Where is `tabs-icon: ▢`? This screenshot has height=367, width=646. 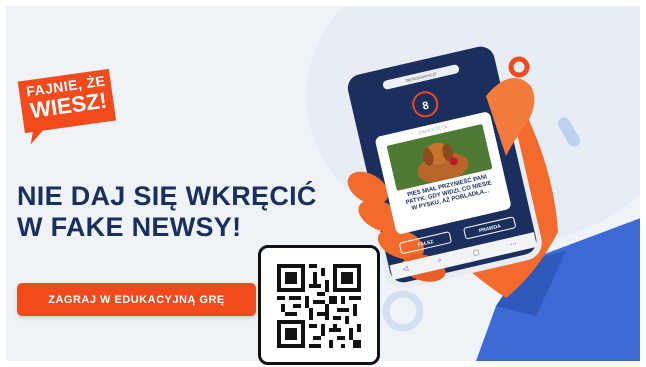
tabs-icon: ▢ is located at coordinates (476, 252).